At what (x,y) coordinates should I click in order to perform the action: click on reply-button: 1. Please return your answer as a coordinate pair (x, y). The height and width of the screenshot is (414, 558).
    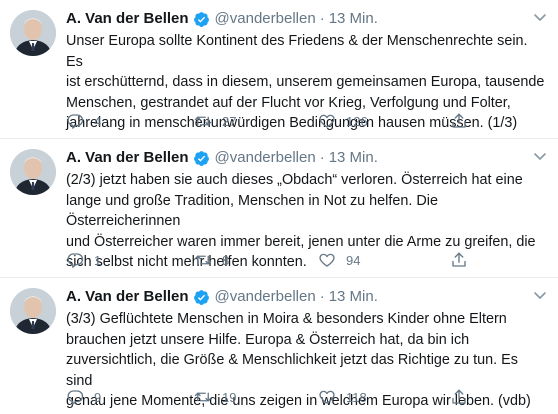
    Looking at the image, I should click on (83, 260).